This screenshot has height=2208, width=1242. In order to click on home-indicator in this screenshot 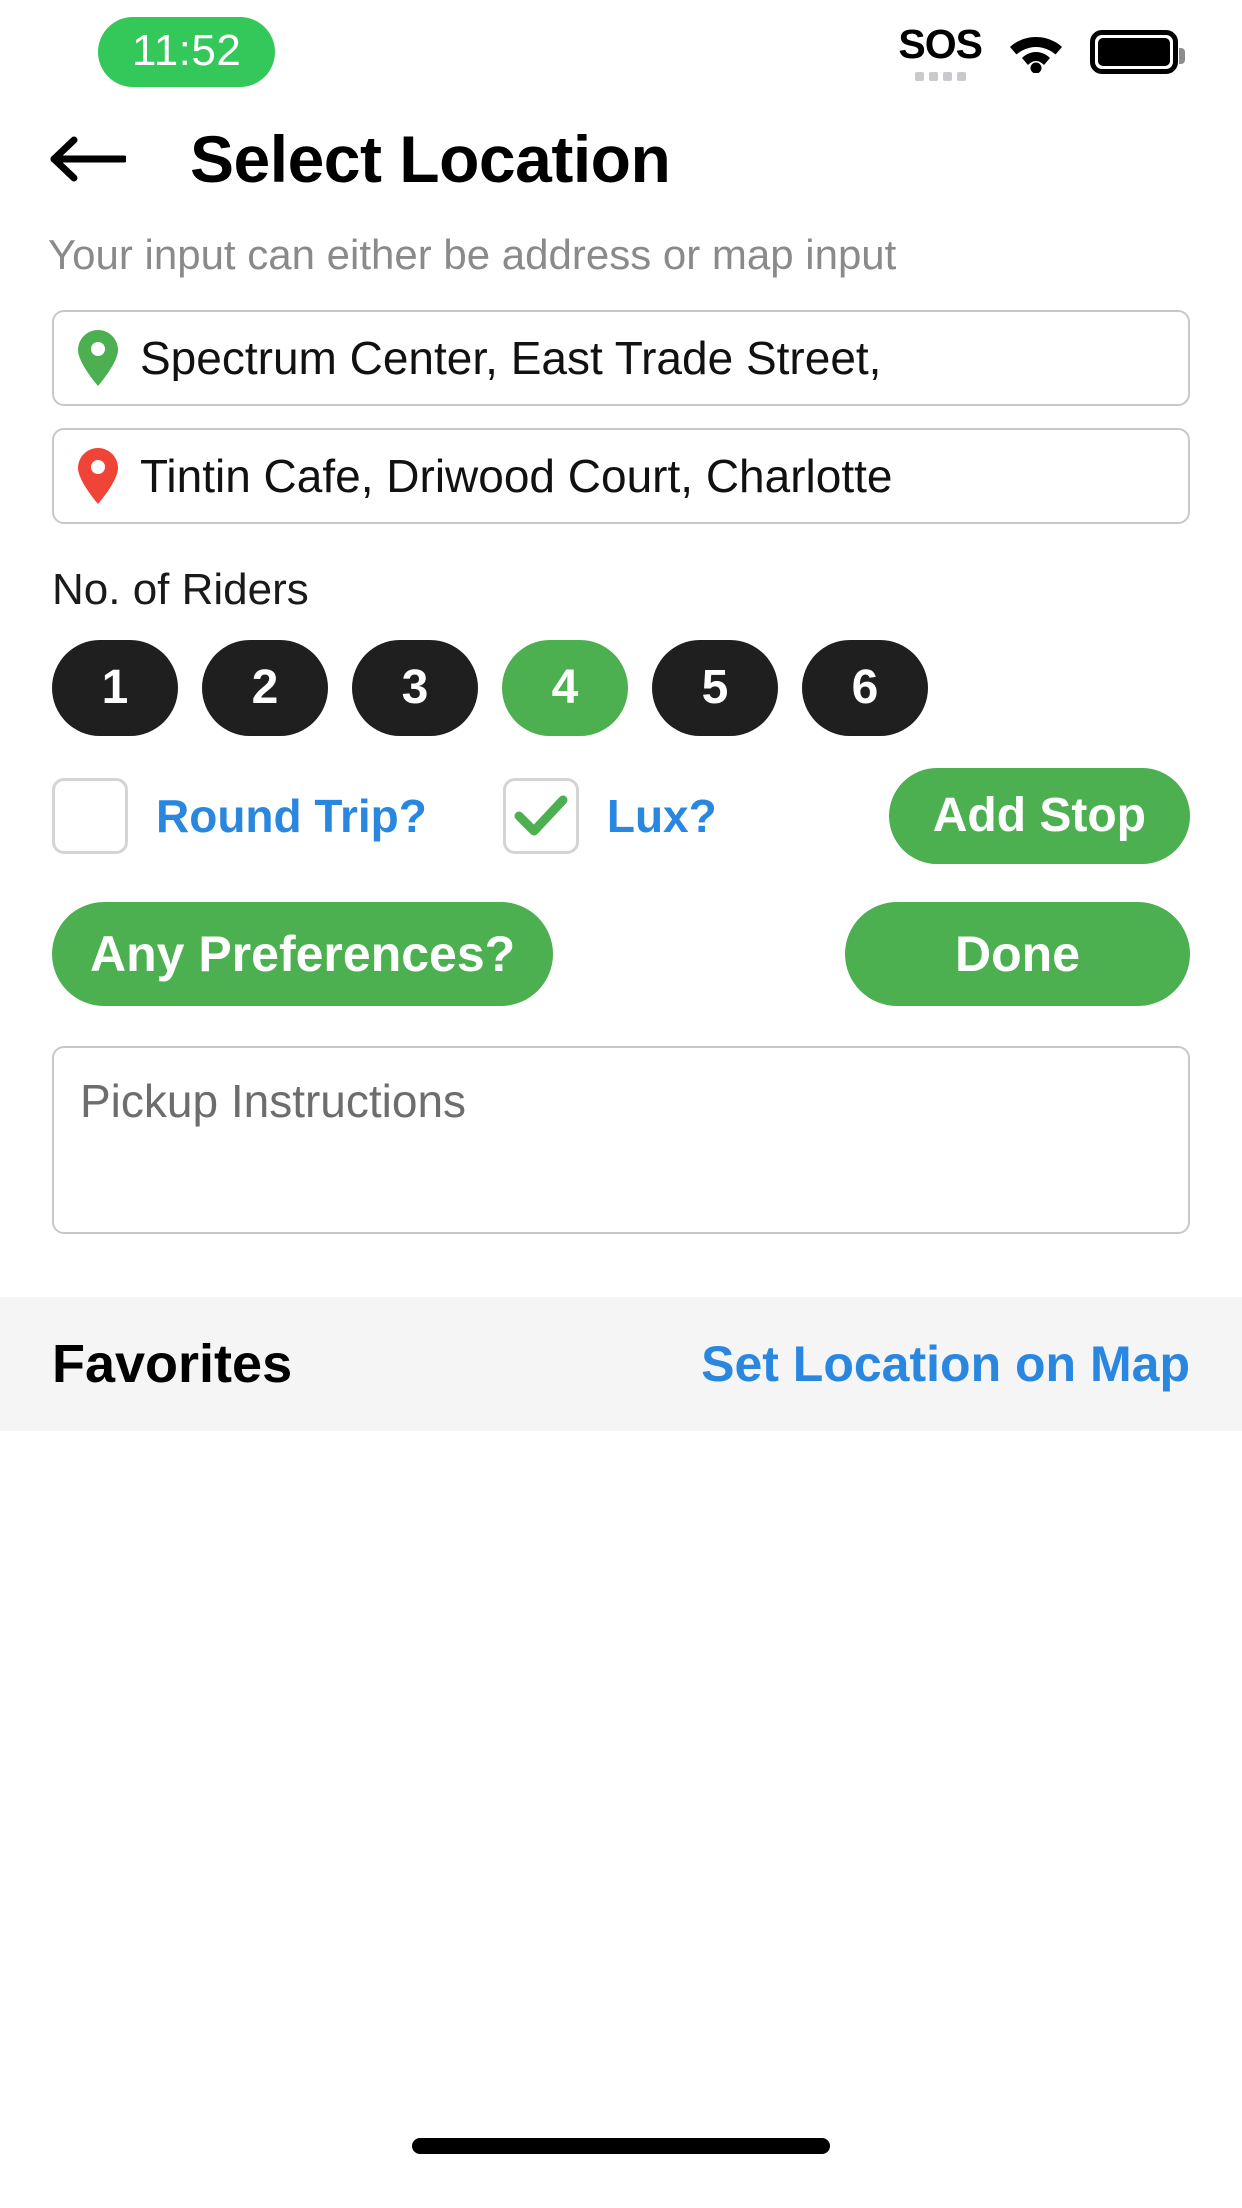, I will do `click(621, 2146)`.